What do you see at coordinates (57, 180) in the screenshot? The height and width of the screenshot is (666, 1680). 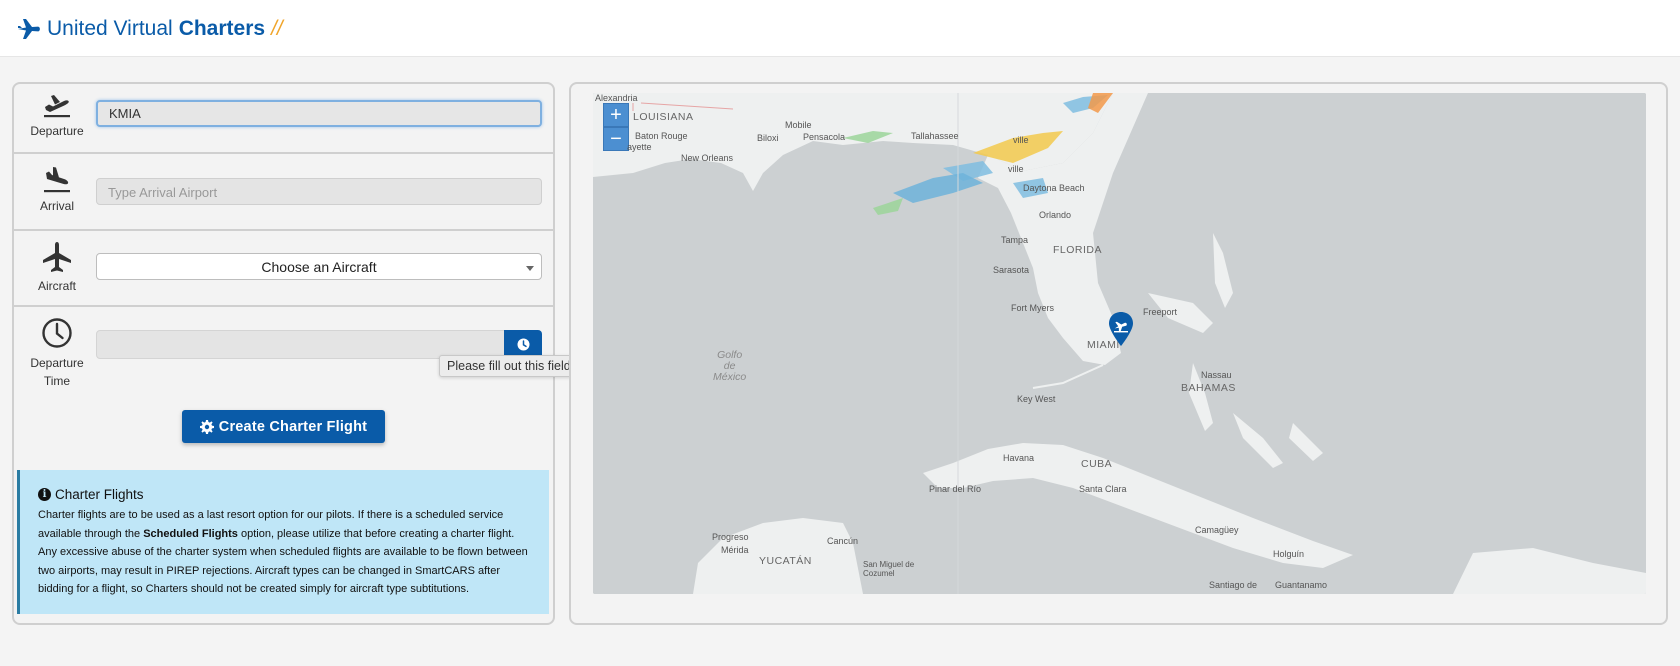 I see `landing-icon` at bounding box center [57, 180].